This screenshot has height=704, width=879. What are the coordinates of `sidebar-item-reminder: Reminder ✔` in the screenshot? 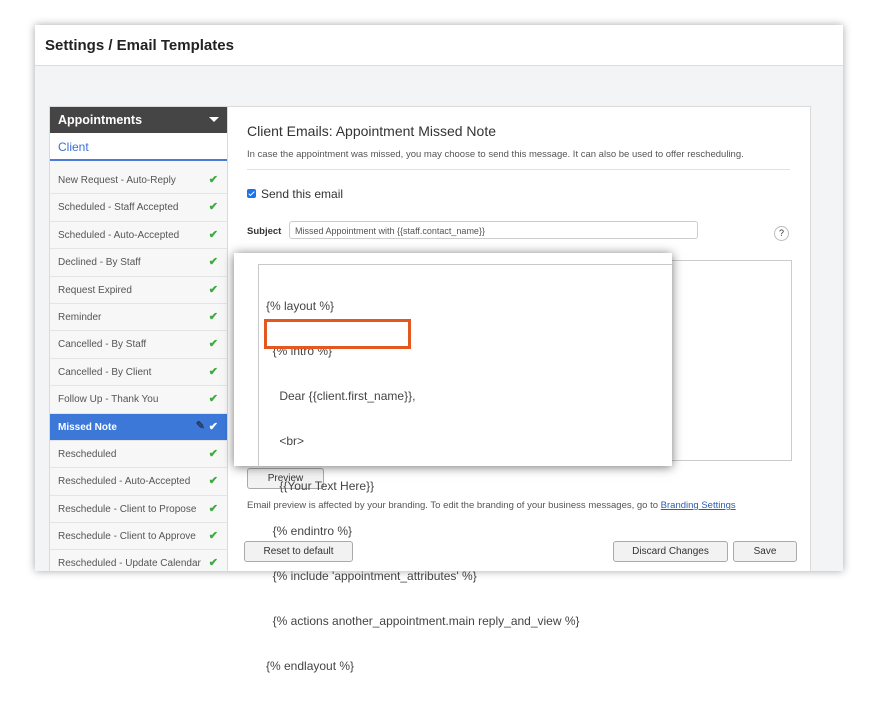 It's located at (138, 318).